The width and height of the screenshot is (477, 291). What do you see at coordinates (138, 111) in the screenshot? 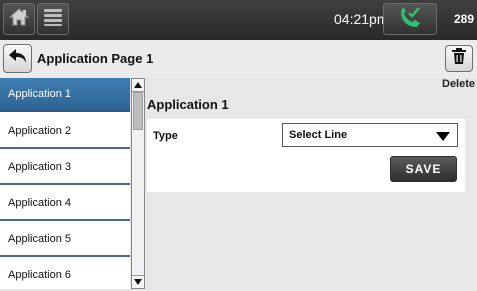
I see `scroll-thumb` at bounding box center [138, 111].